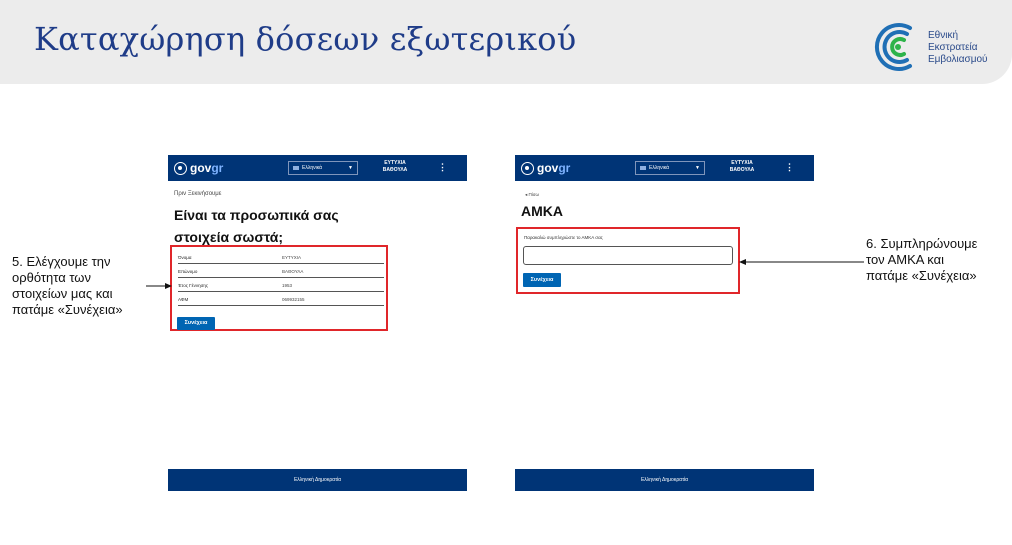 Image resolution: width=1012 pixels, height=545 pixels. I want to click on breadcrumb: Πριν Ξεκινήσουμε, so click(198, 194).